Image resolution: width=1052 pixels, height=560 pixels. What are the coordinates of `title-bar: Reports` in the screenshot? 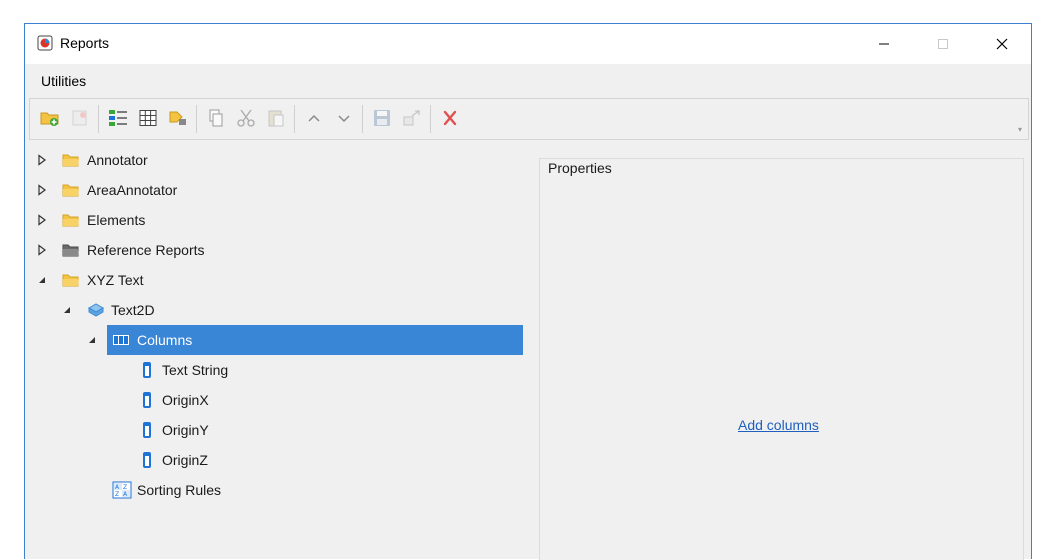 It's located at (528, 44).